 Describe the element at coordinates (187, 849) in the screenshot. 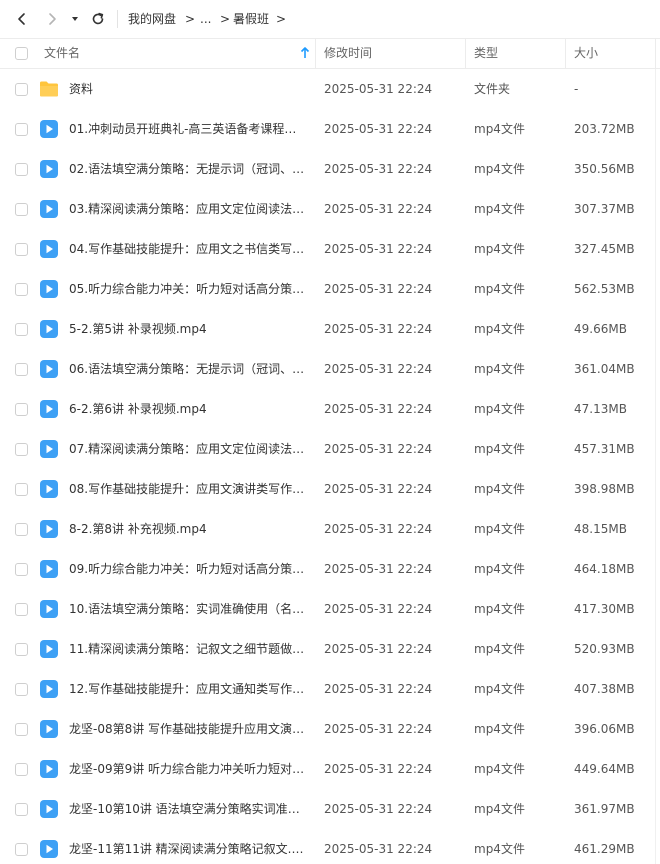

I see `file-name: 龙坚-11第11讲 精深阅读满分策略记叙文.mp4` at that location.